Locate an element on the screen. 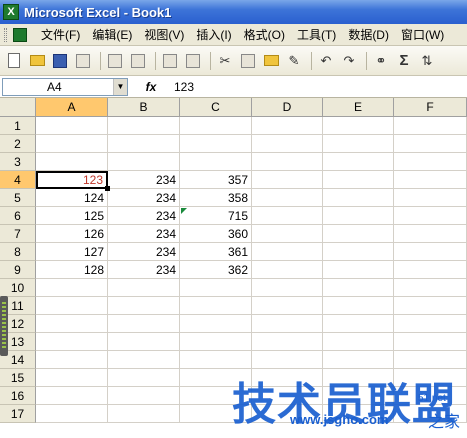  research-icon is located at coordinates (193, 61).